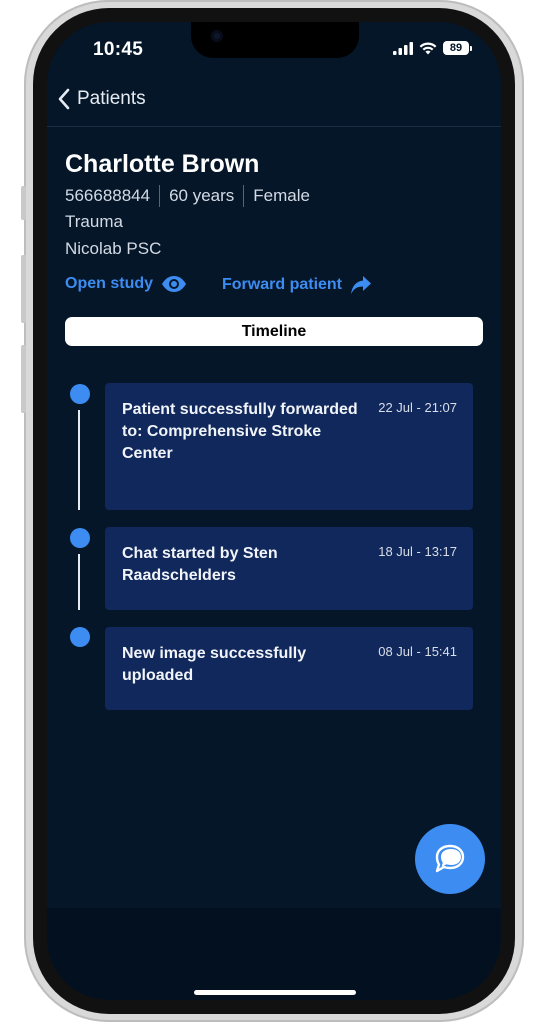 Image resolution: width=547 pixels, height=1024 pixels. I want to click on patient-sex: Female, so click(281, 195).